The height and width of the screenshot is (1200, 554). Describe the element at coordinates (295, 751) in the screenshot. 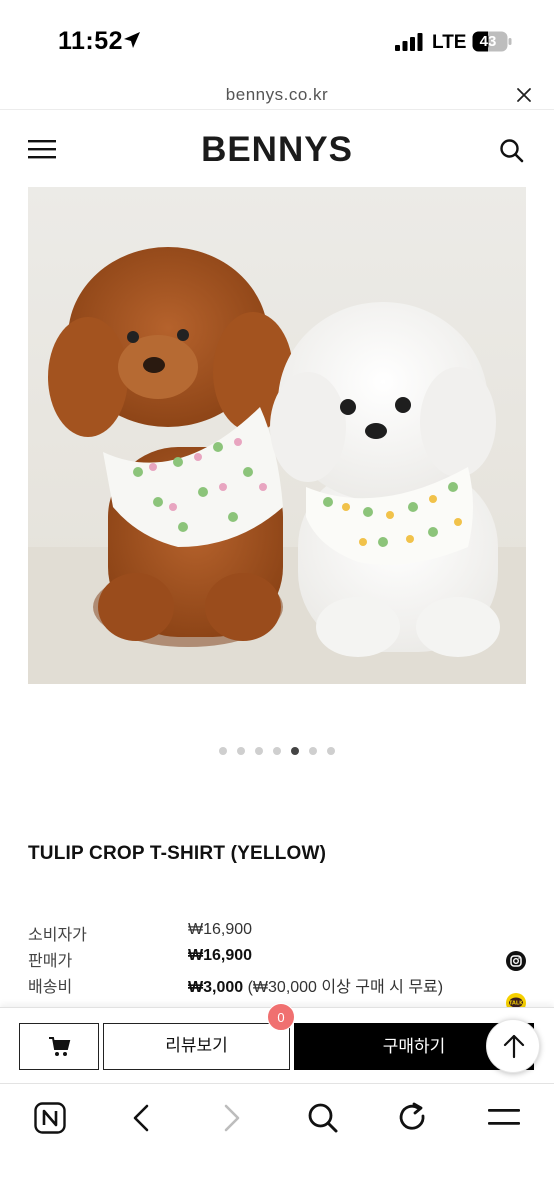

I see `carousel-dot-active` at that location.